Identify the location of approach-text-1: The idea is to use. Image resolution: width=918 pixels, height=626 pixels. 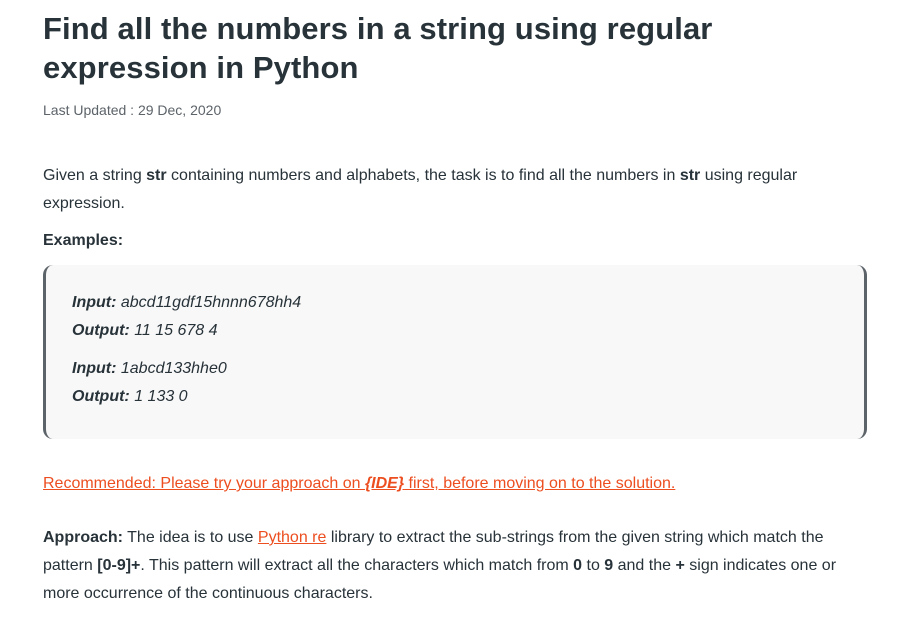
(190, 537).